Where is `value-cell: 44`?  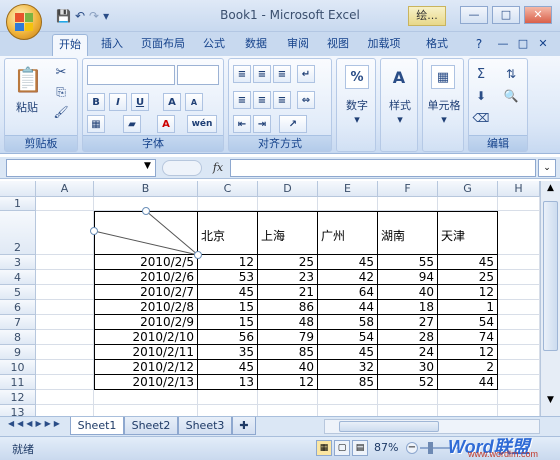
value-cell: 44 is located at coordinates (468, 382).